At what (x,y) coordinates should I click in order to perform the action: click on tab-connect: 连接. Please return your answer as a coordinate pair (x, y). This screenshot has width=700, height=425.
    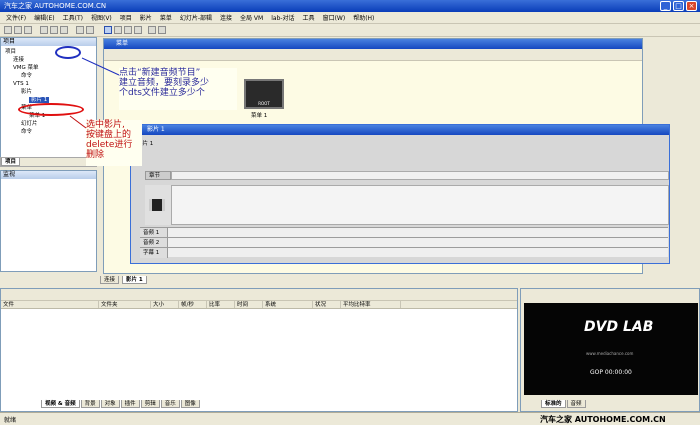
    Looking at the image, I should click on (110, 280).